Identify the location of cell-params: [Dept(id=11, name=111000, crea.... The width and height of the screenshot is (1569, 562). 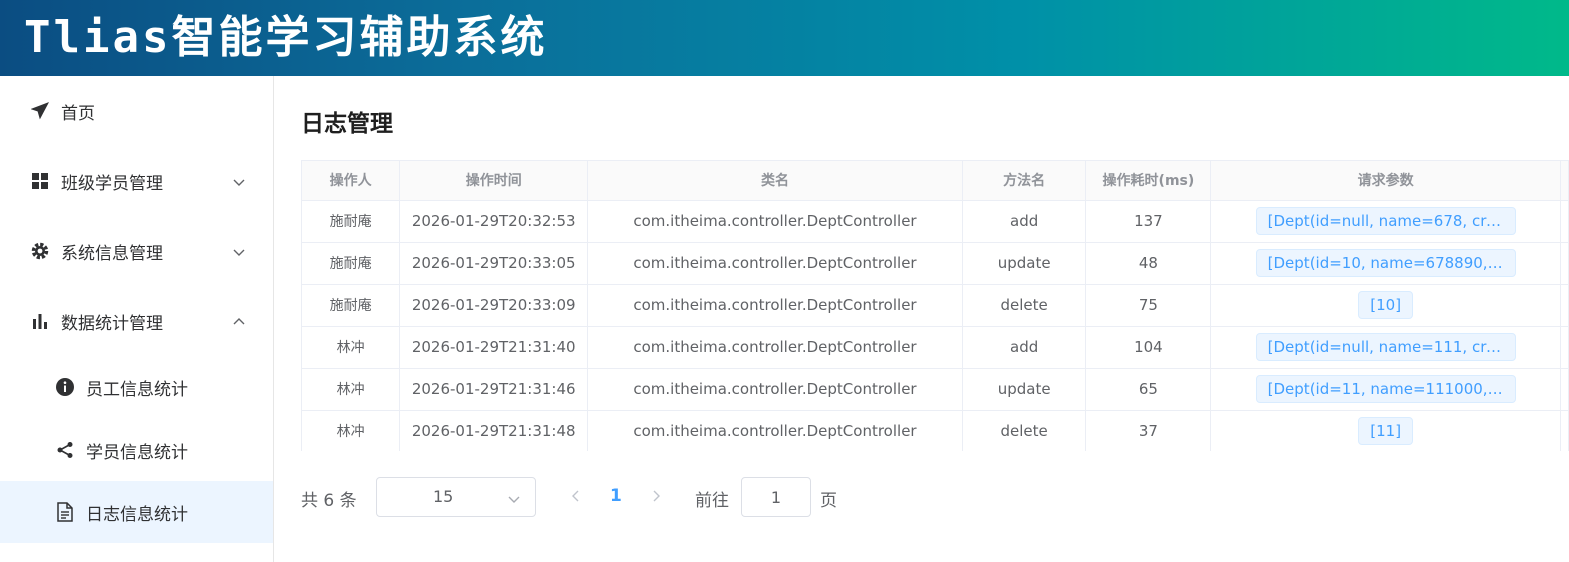
(1385, 389).